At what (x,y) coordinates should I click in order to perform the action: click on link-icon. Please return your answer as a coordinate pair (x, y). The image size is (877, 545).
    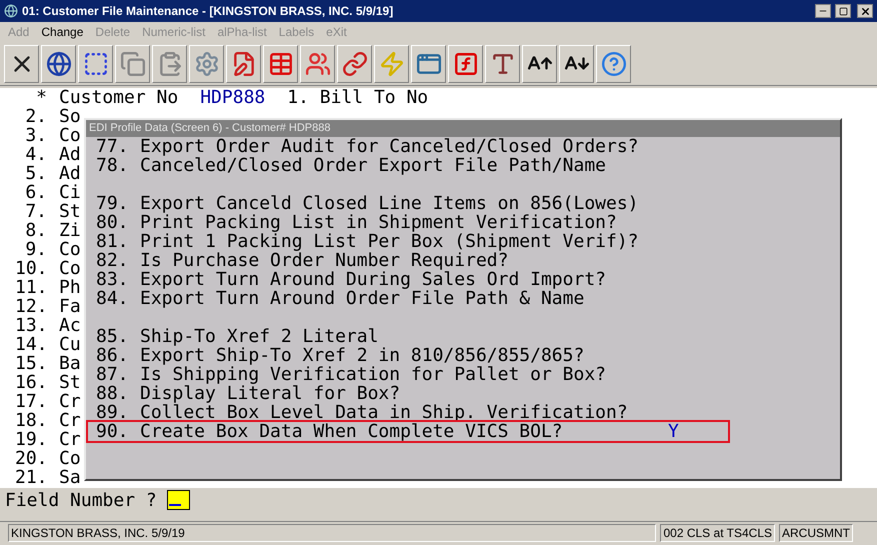
    Looking at the image, I should click on (355, 63).